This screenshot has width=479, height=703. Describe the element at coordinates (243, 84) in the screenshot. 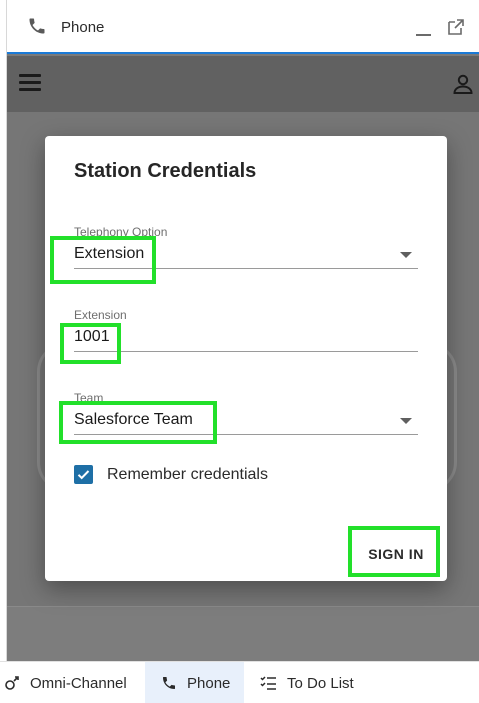

I see `app-bar` at that location.